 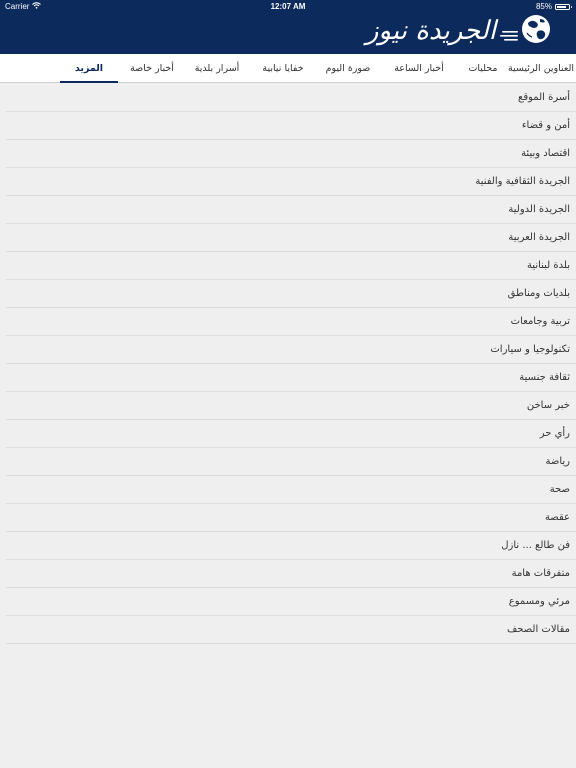 What do you see at coordinates (152, 68) in the screenshot?
I see `tab-7: أخبار خاصة` at bounding box center [152, 68].